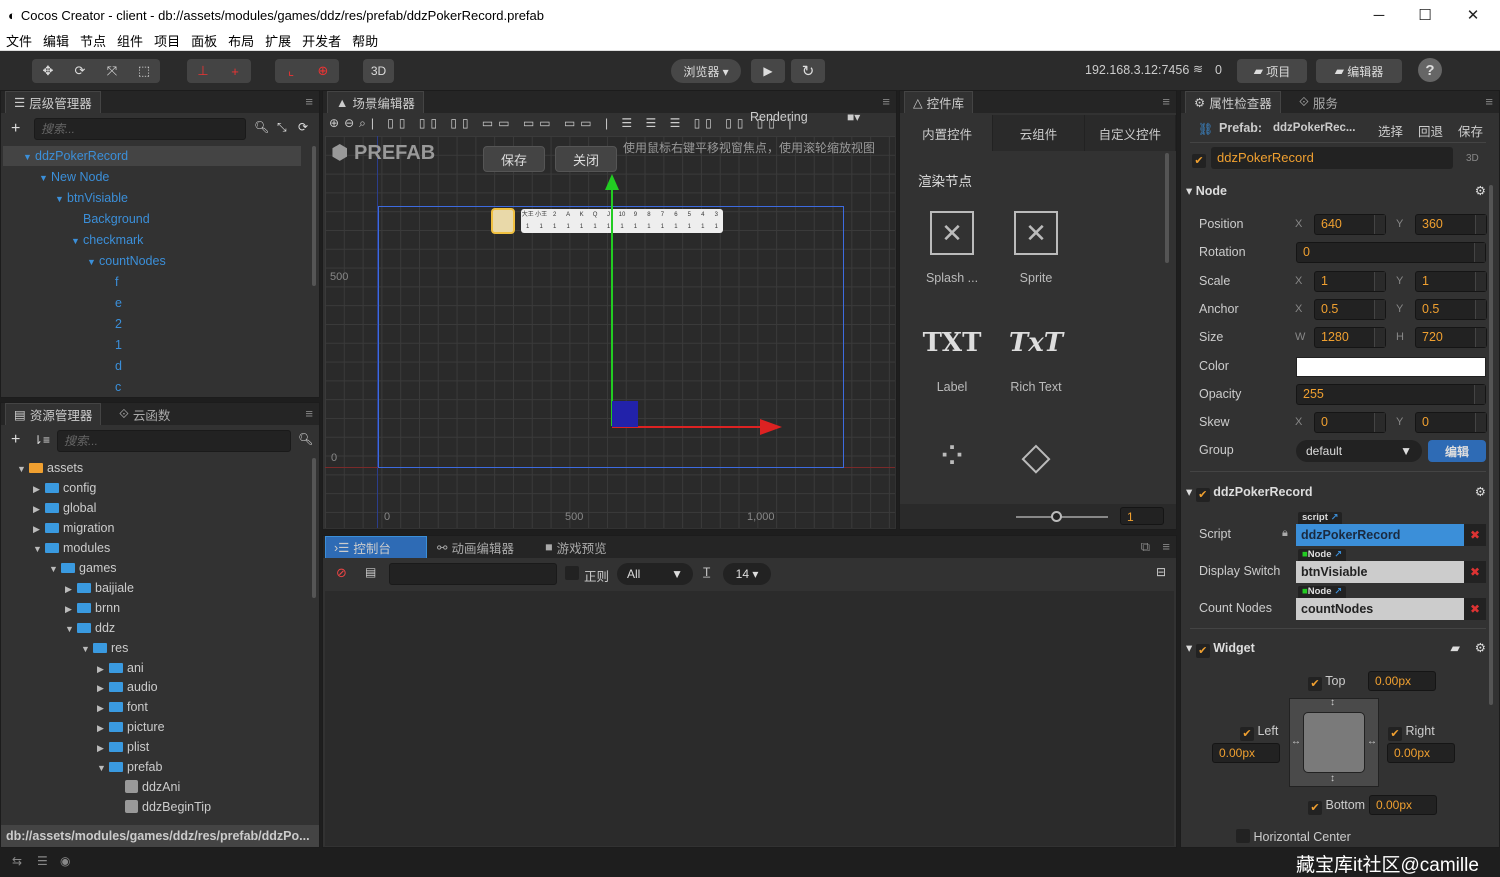  Describe the element at coordinates (768, 71) in the screenshot. I see `play-button: ▶` at that location.